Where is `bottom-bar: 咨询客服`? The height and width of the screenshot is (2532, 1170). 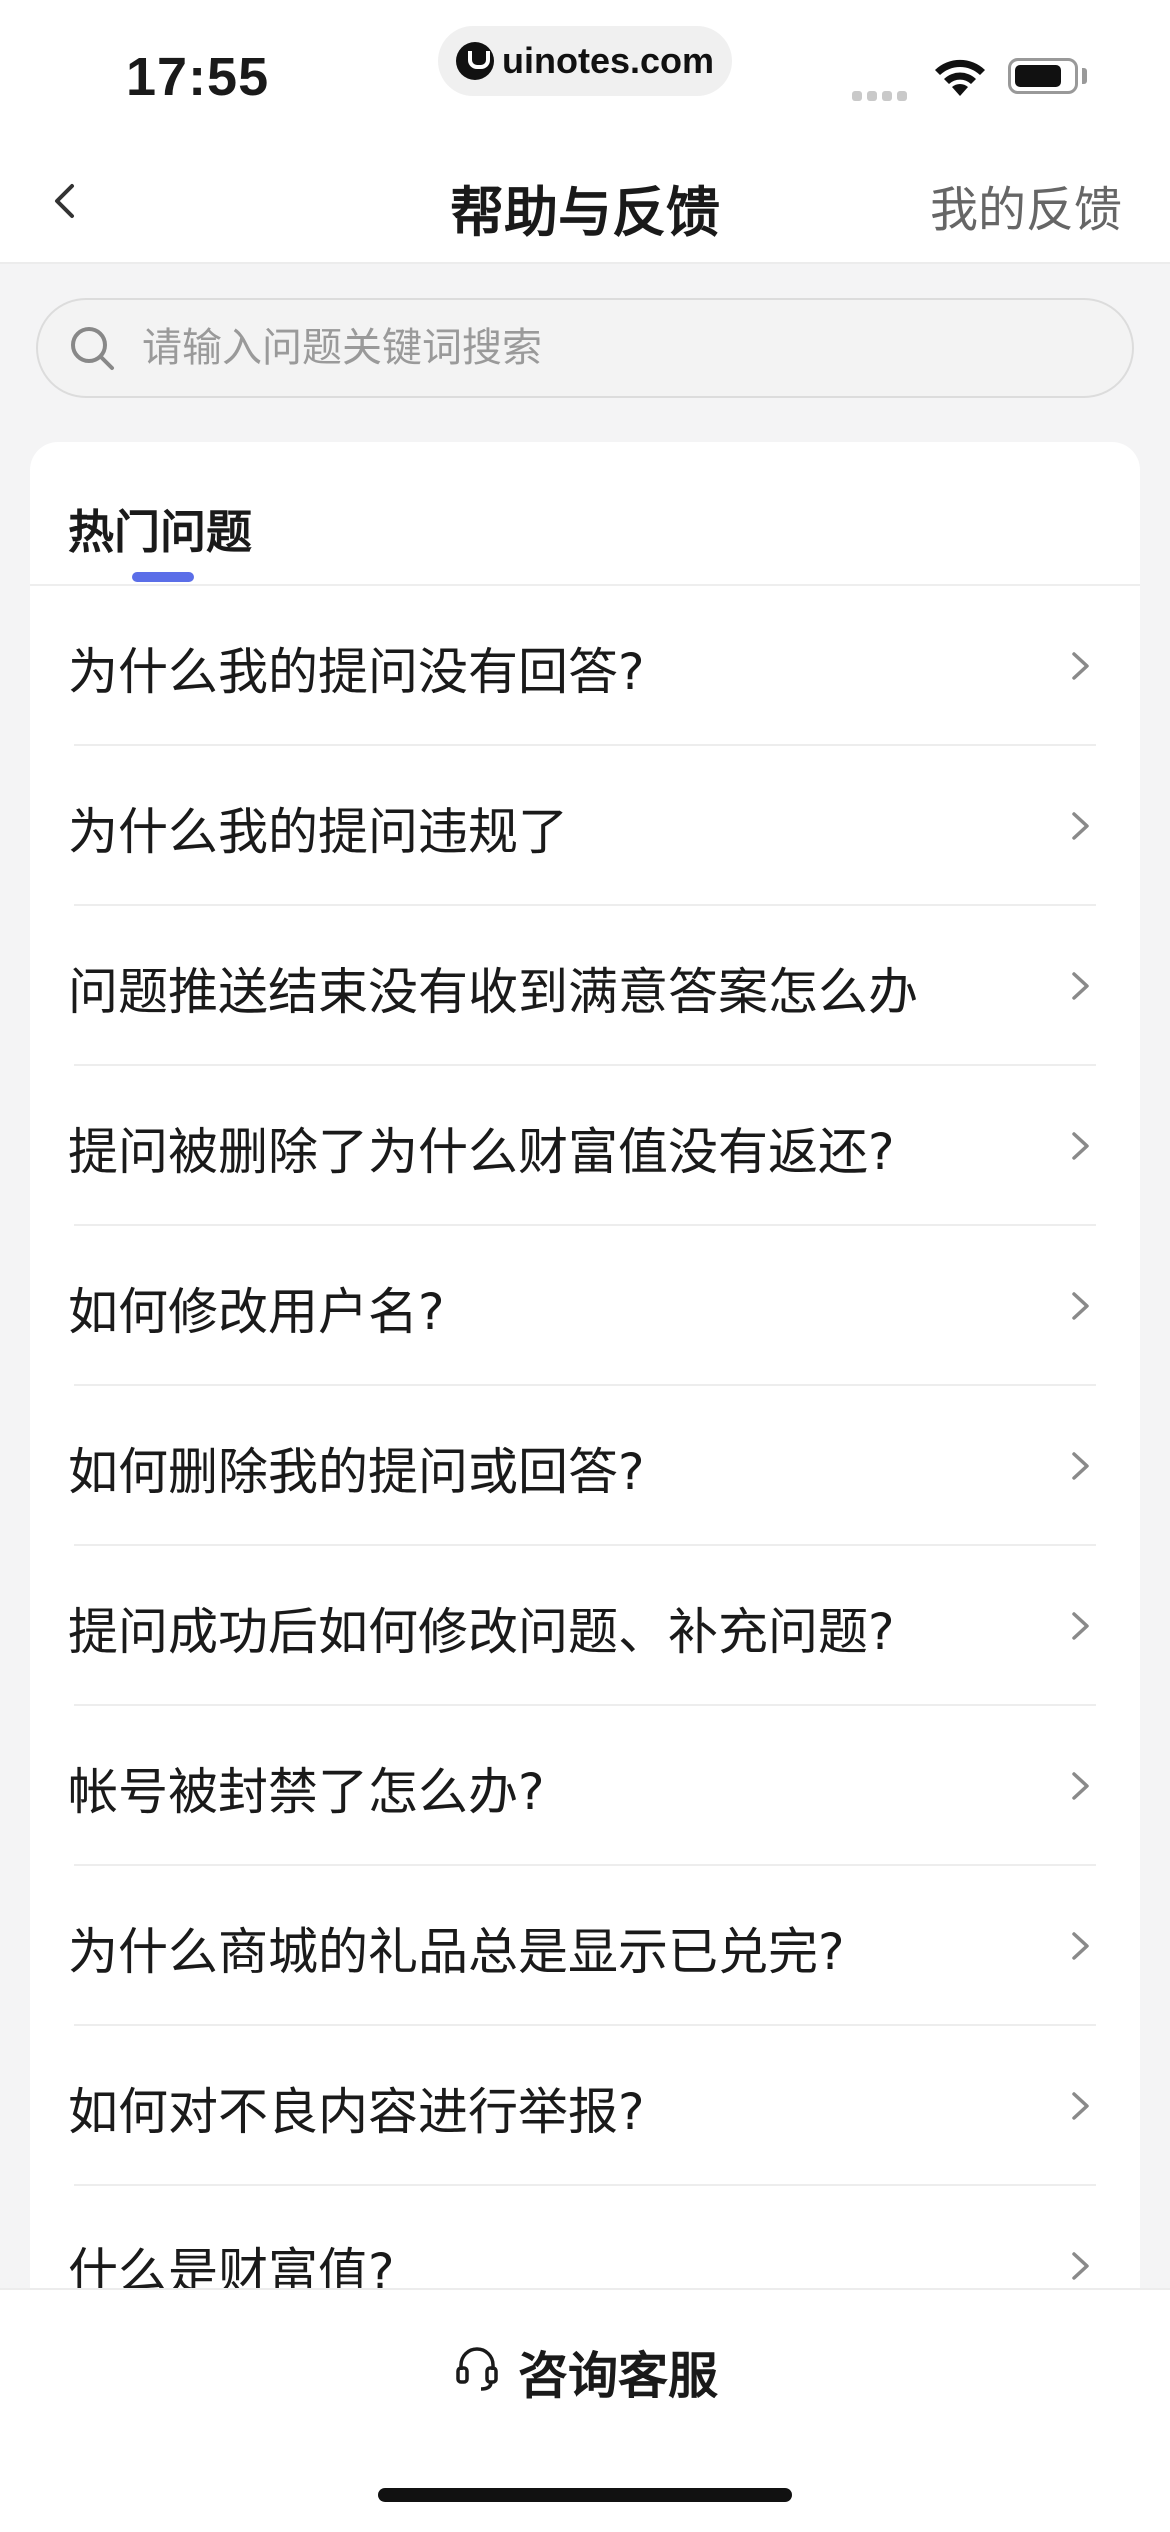
bottom-bar: 咨询客服 is located at coordinates (585, 2410).